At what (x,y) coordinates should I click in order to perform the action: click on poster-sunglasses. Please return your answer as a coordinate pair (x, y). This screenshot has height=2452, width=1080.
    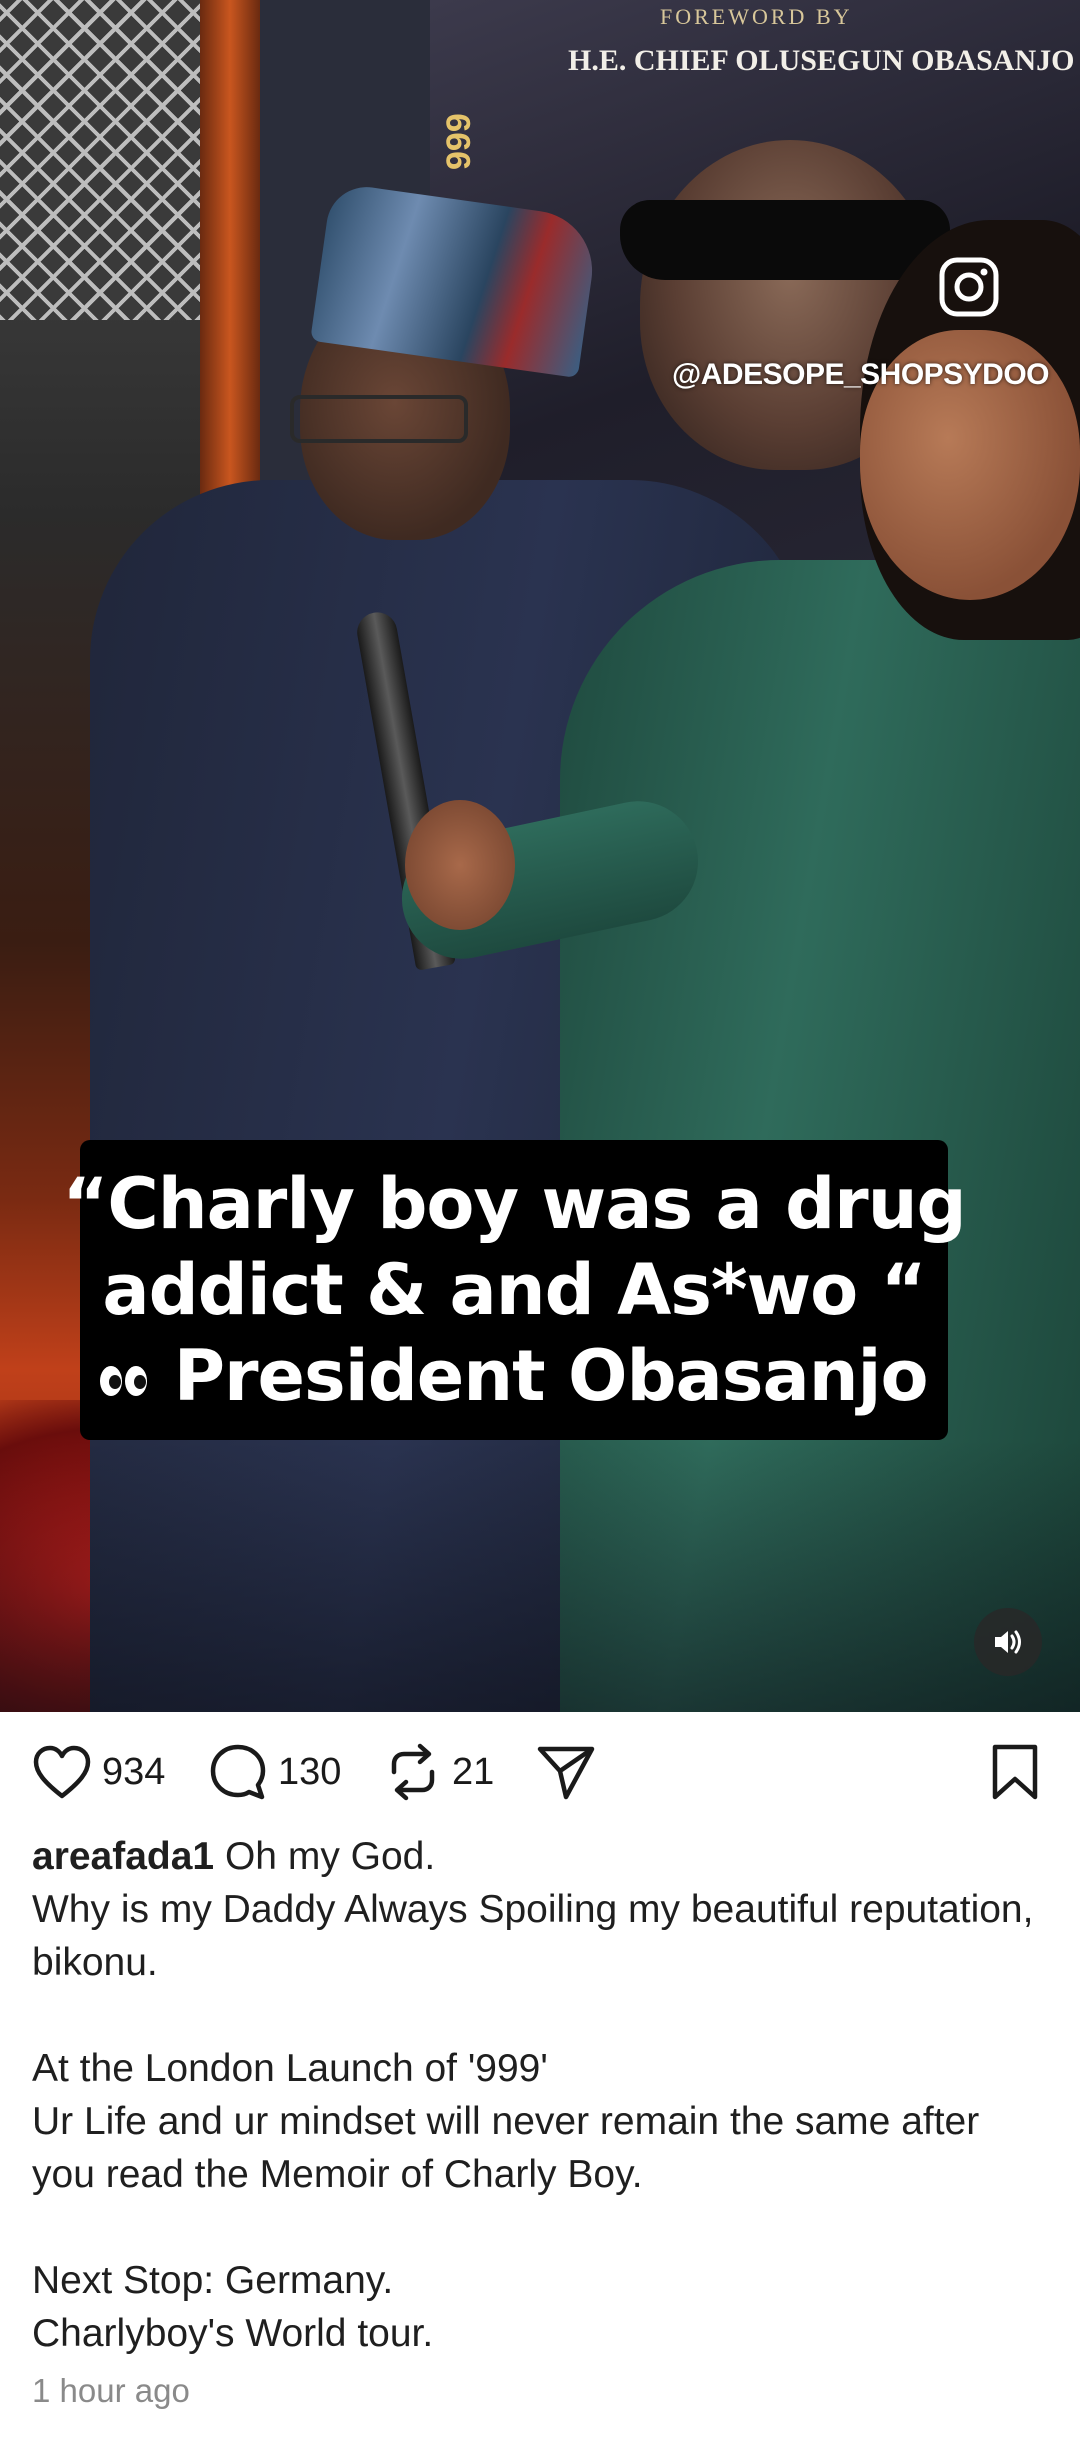
    Looking at the image, I should click on (785, 240).